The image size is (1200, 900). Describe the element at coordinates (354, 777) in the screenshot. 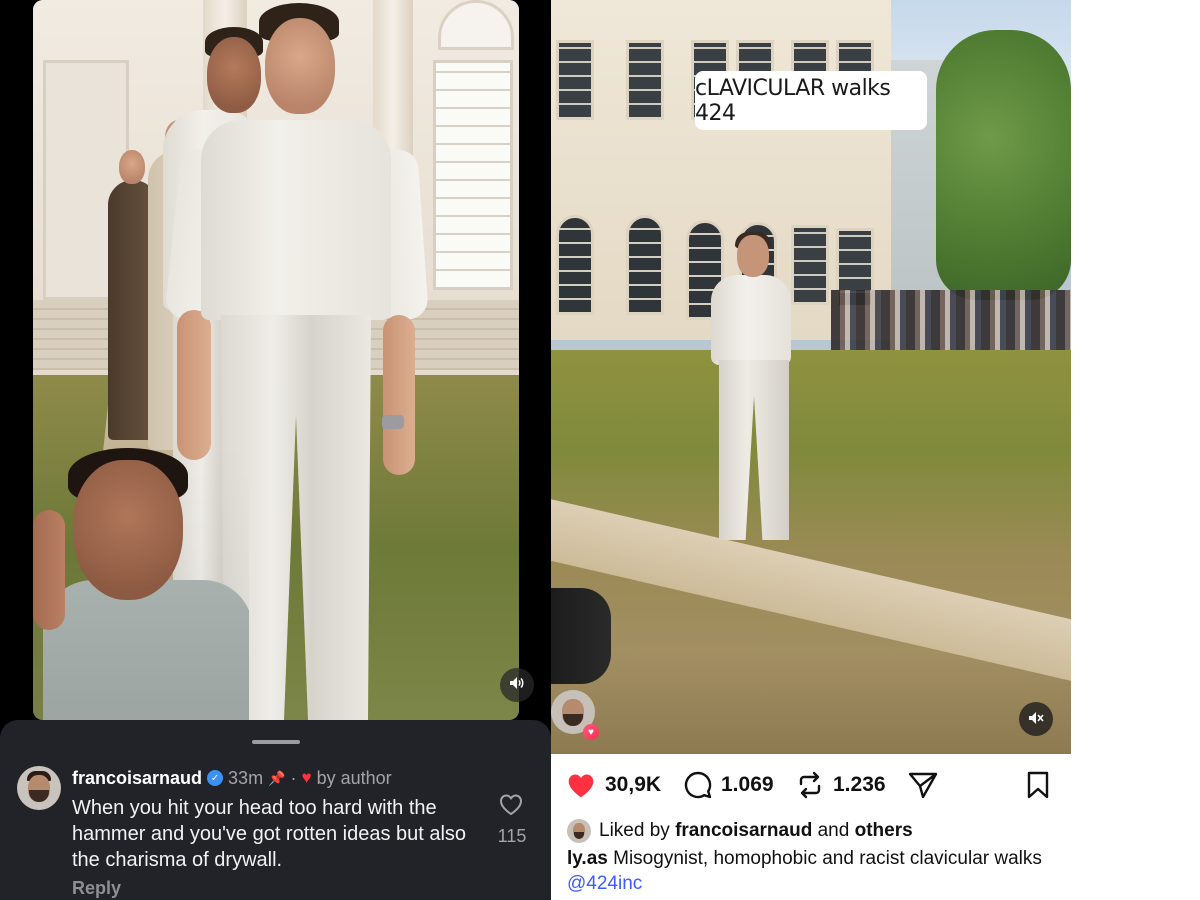

I see `liked-by-author-label: by author` at that location.